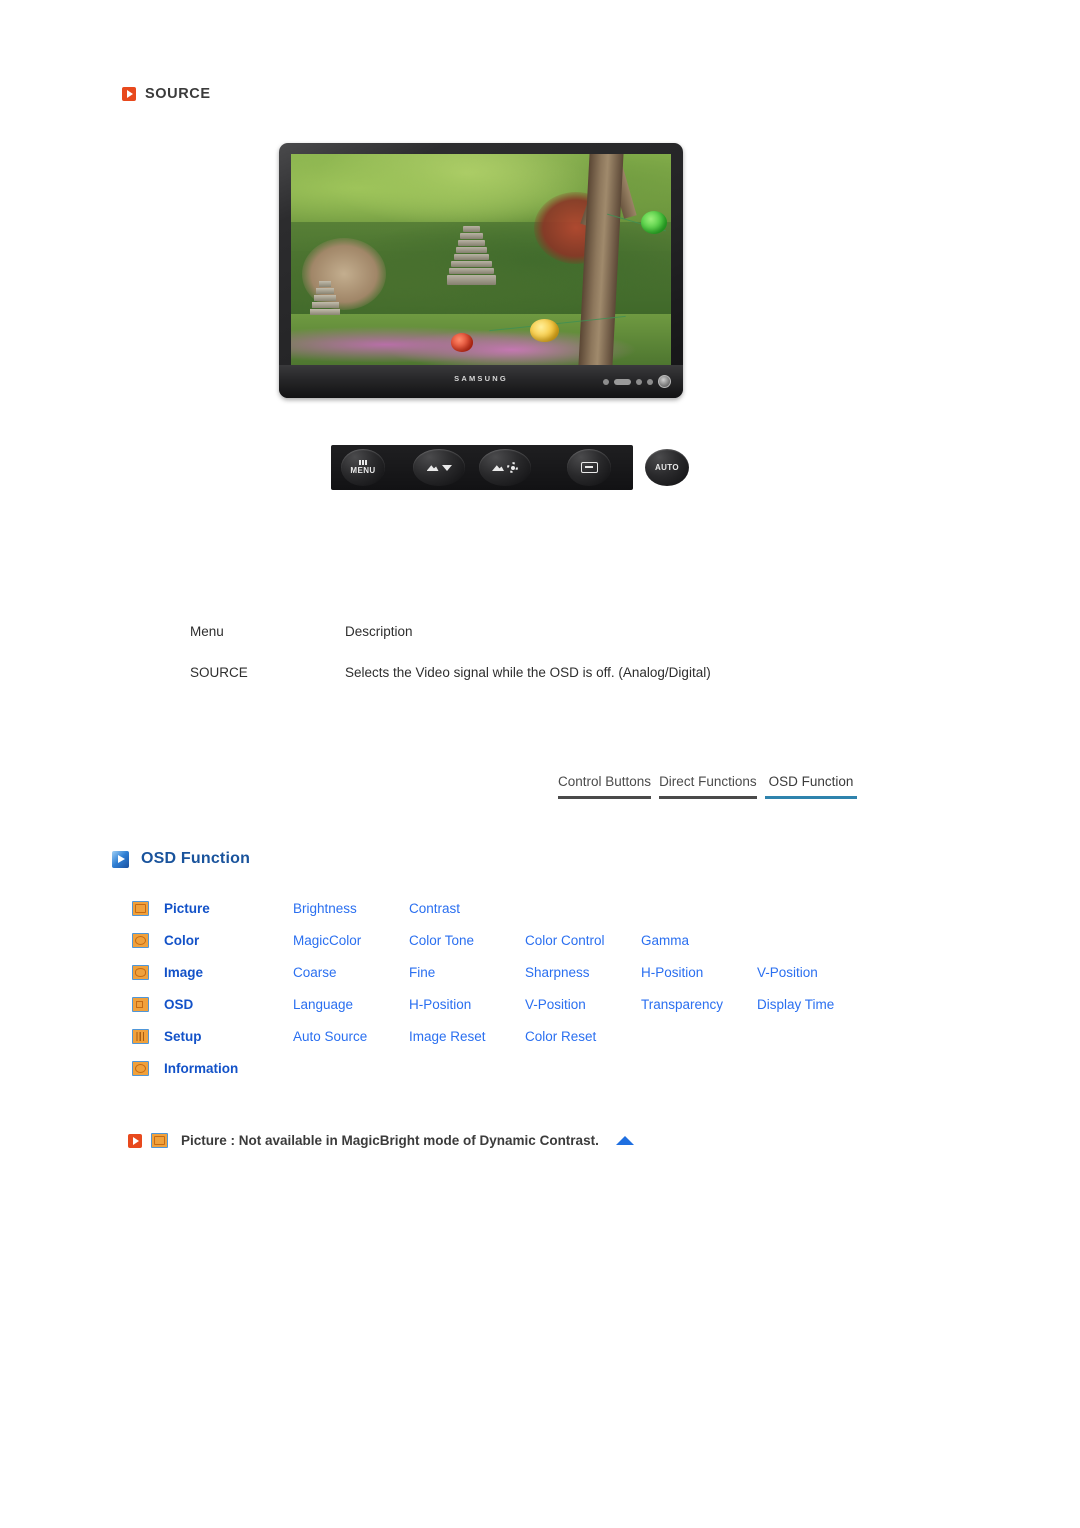 This screenshot has height=1528, width=1080. Describe the element at coordinates (471, 276) in the screenshot. I see `pagoda-large` at that location.